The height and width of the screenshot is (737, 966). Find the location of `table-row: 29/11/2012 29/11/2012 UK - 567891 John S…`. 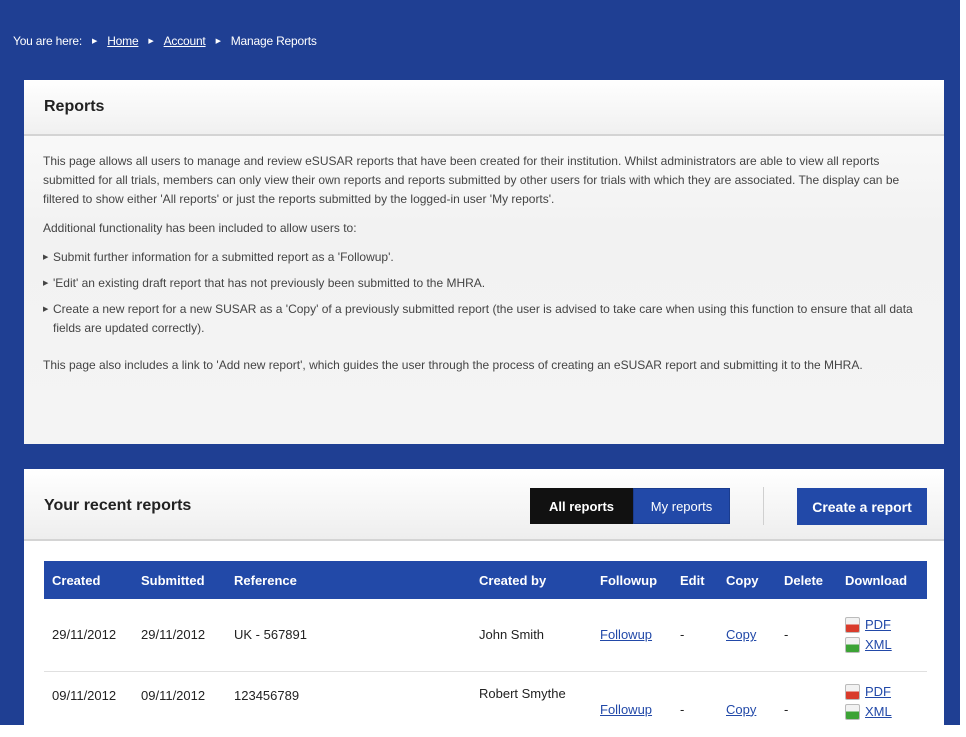

table-row: 29/11/2012 29/11/2012 UK - 567891 John S… is located at coordinates (485, 635).